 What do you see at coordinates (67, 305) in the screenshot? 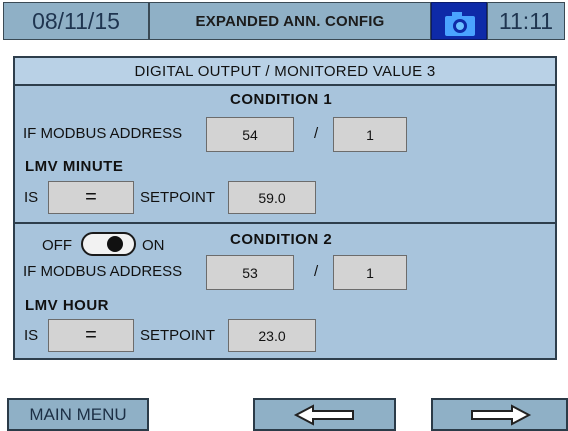
I see `condition-2-variable-label: LMV HOUR` at bounding box center [67, 305].